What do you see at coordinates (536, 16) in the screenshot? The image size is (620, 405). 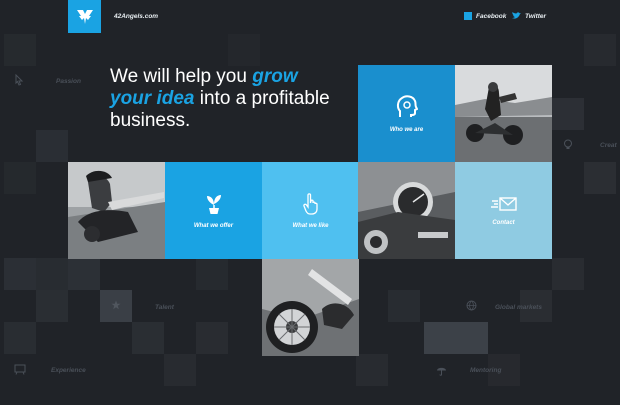 I see `twitter-label: Twitter` at bounding box center [536, 16].